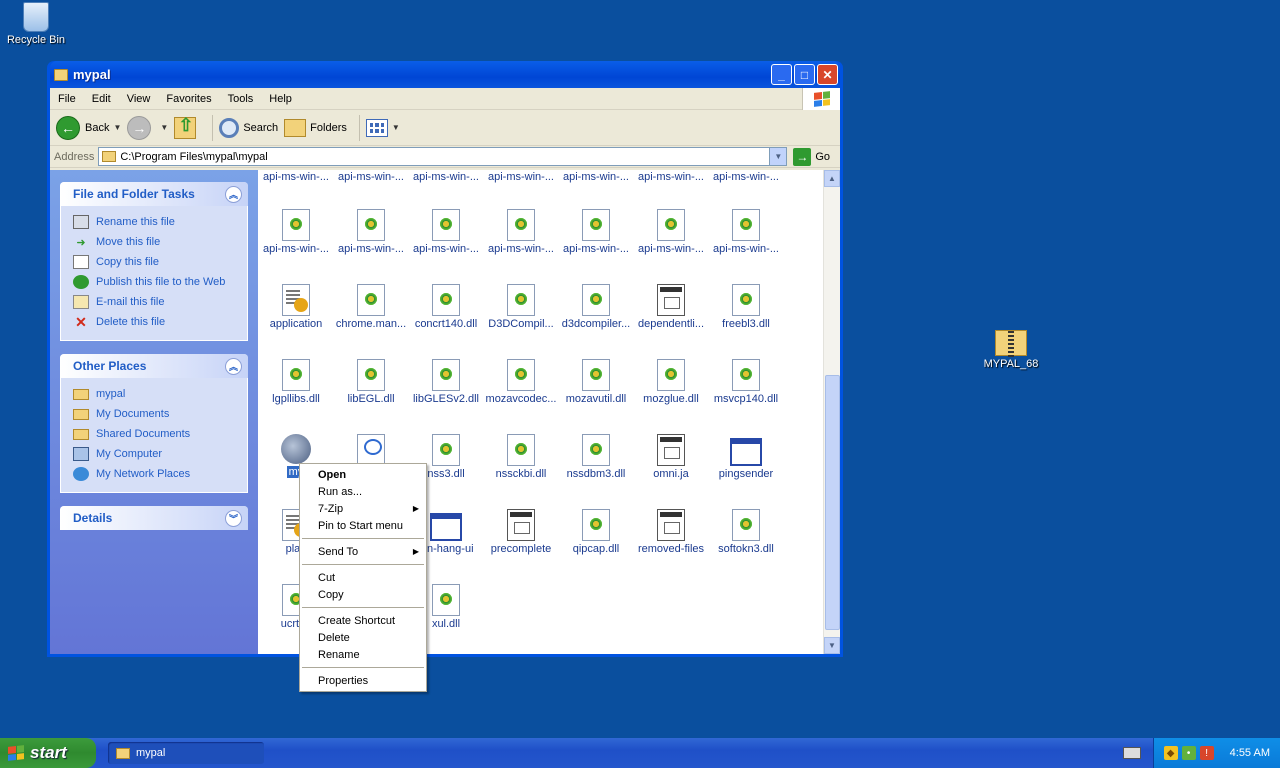 This screenshot has height=768, width=1280. I want to click on menu-edit: Edit, so click(101, 99).